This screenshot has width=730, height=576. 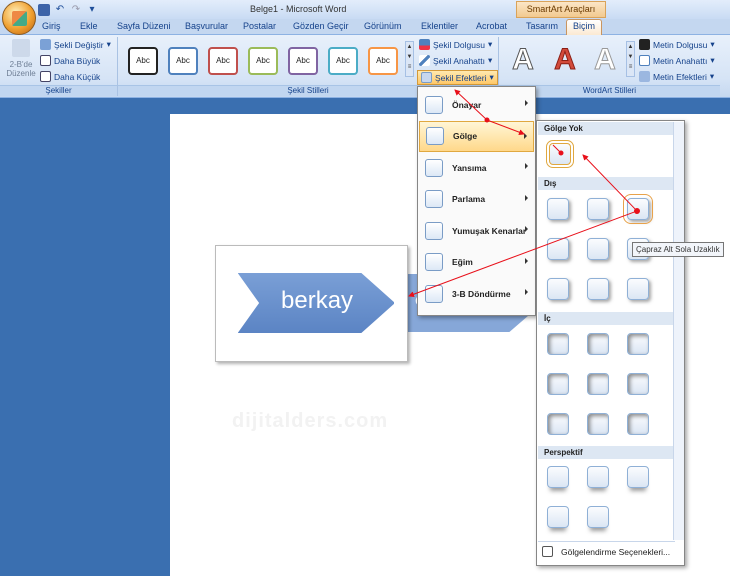 I want to click on tab-postalar: Postalar, so click(x=259, y=26).